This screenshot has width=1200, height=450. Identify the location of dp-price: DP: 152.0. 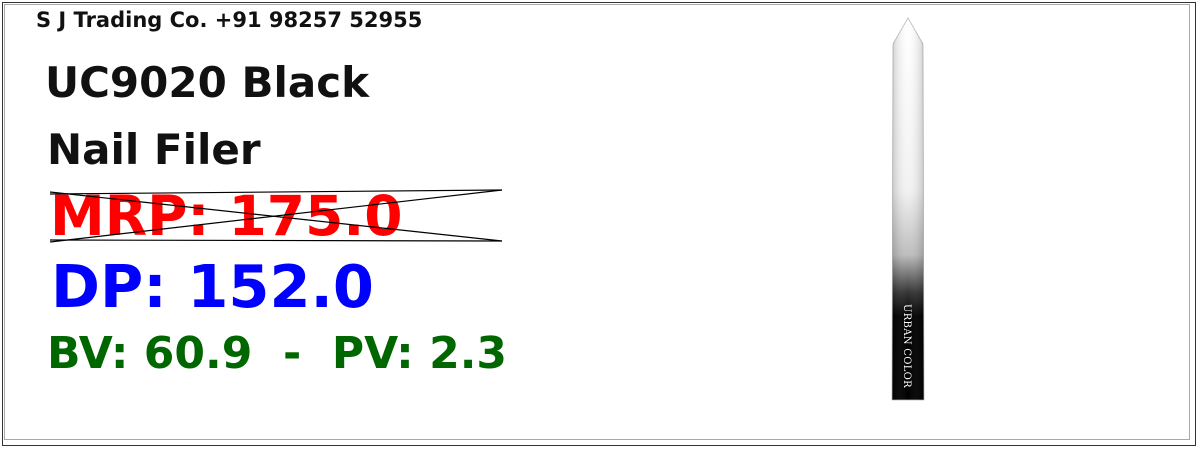
(212, 286).